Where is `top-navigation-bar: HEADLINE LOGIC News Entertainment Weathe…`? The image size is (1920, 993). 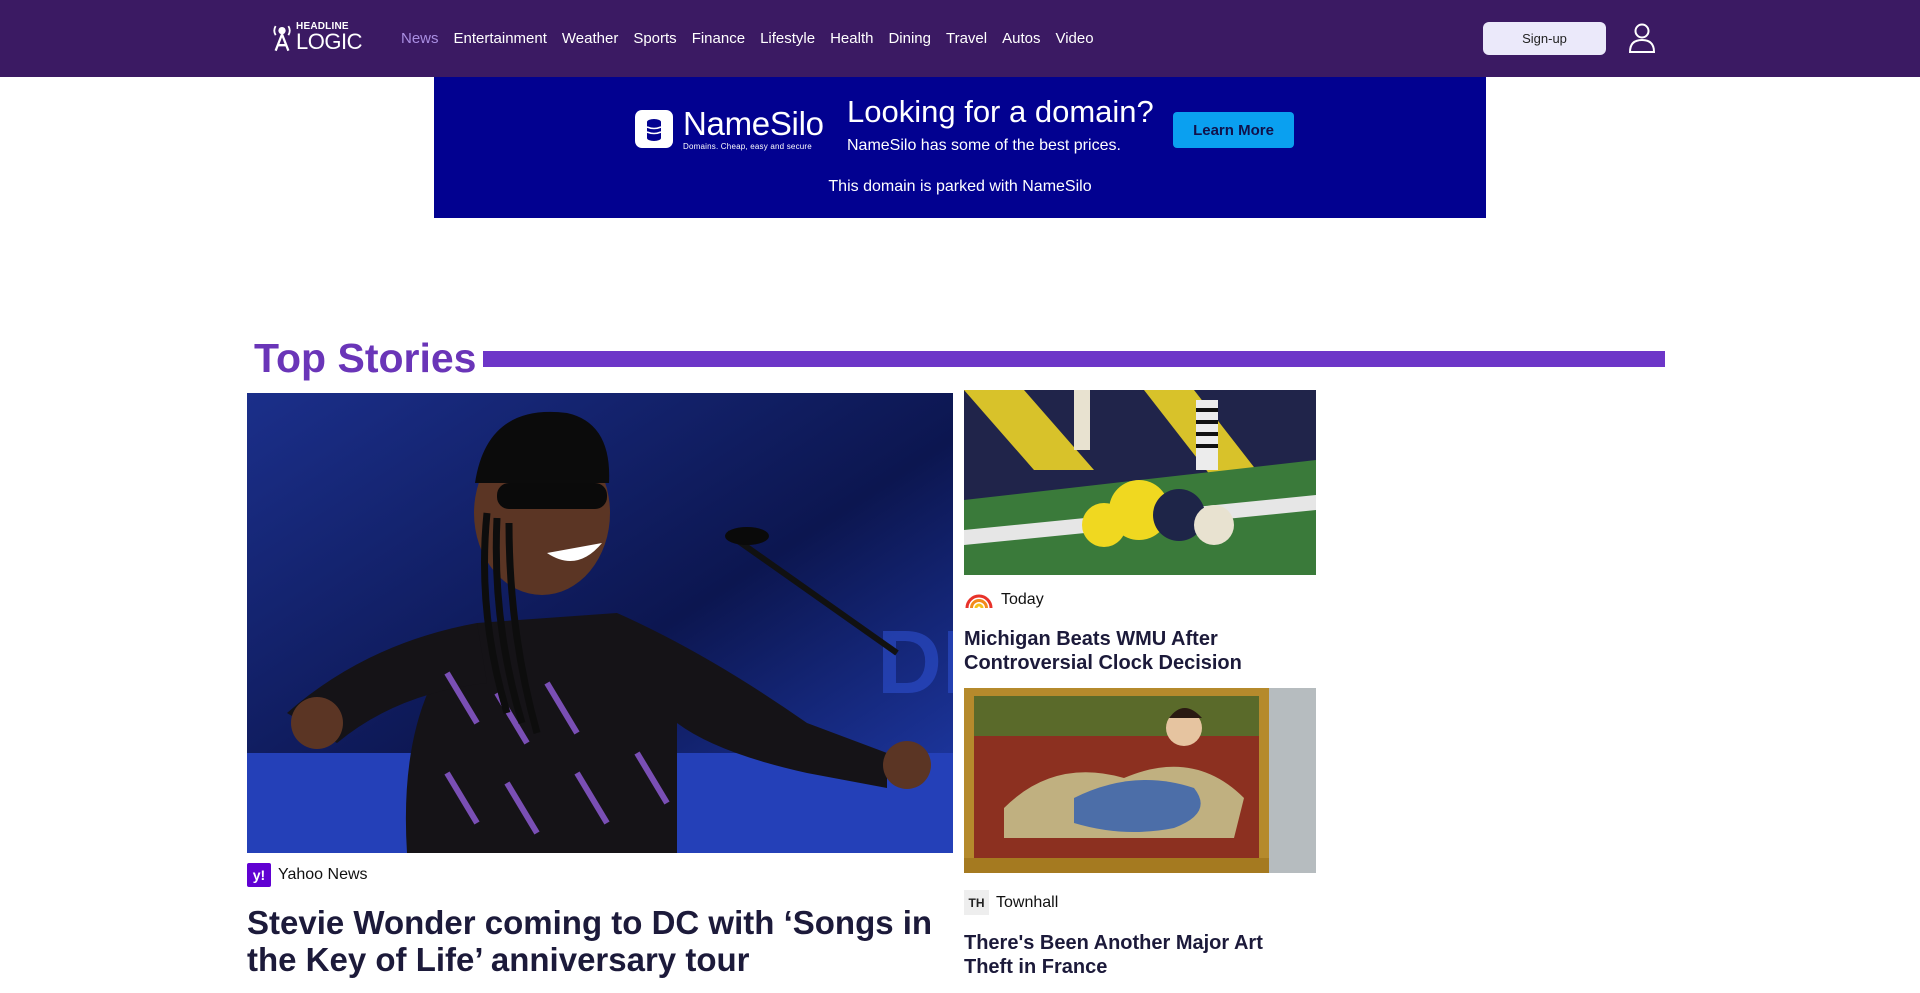
top-navigation-bar: HEADLINE LOGIC News Entertainment Weathe… is located at coordinates (960, 38).